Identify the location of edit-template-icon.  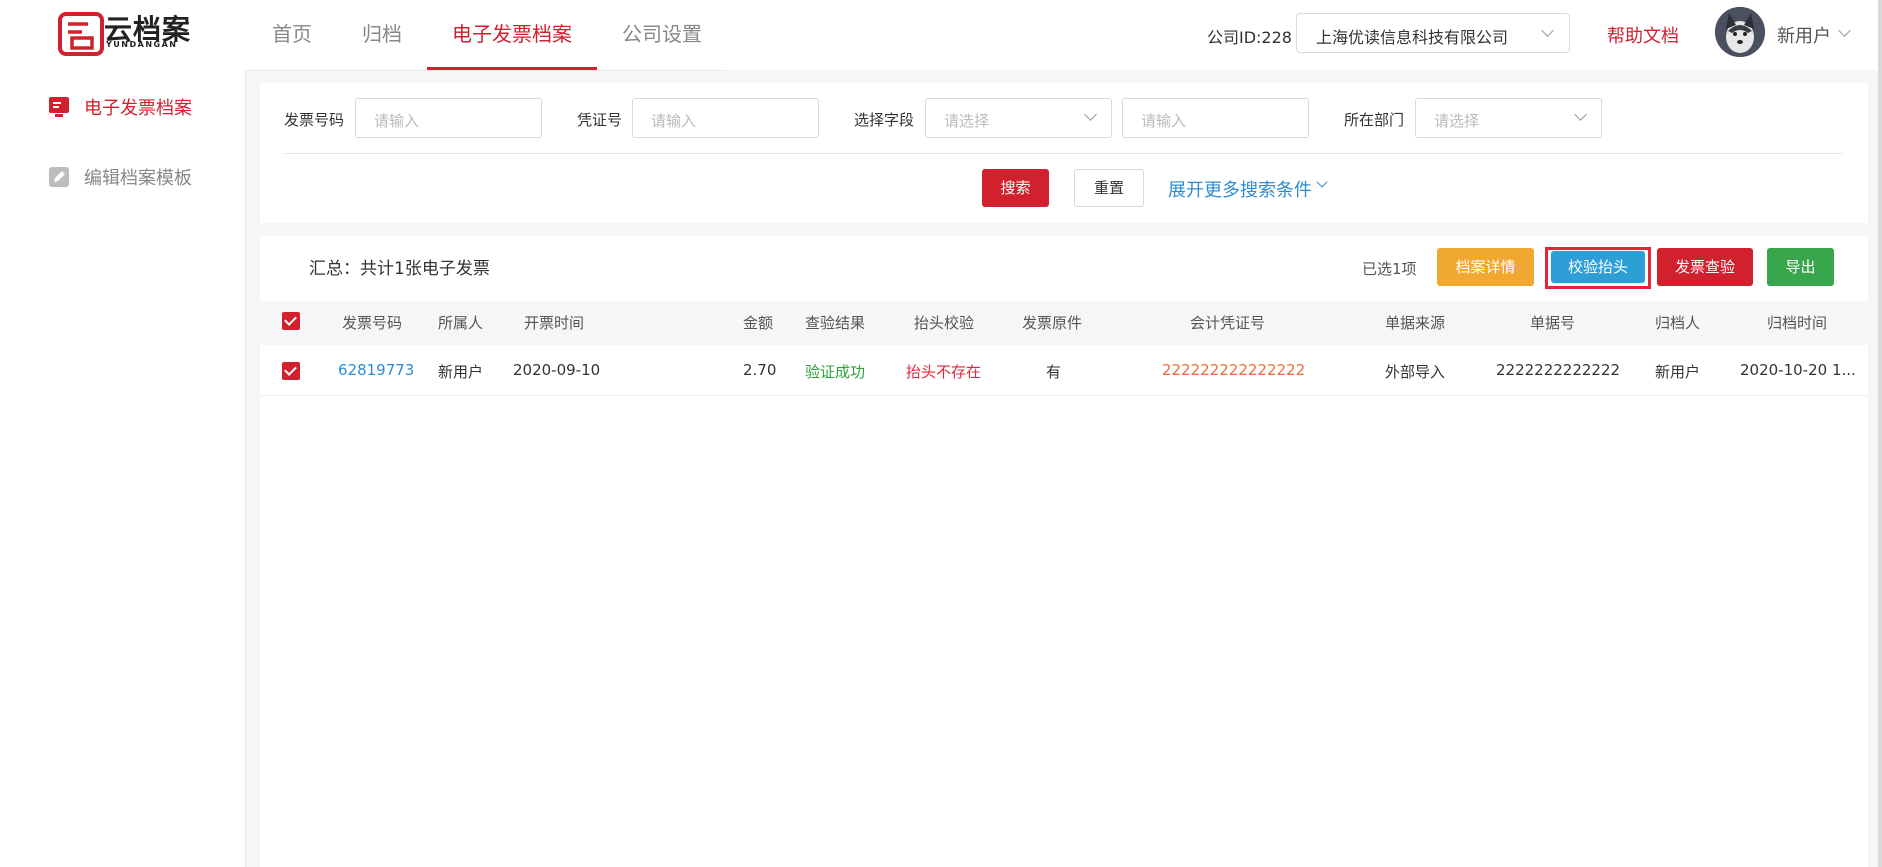
(59, 177).